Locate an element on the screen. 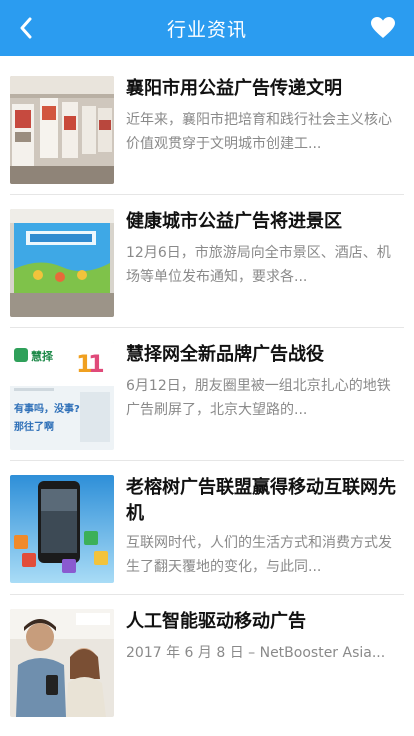 The height and width of the screenshot is (736, 414). news-title: 襄阳市用公益广告传递文明 is located at coordinates (234, 88).